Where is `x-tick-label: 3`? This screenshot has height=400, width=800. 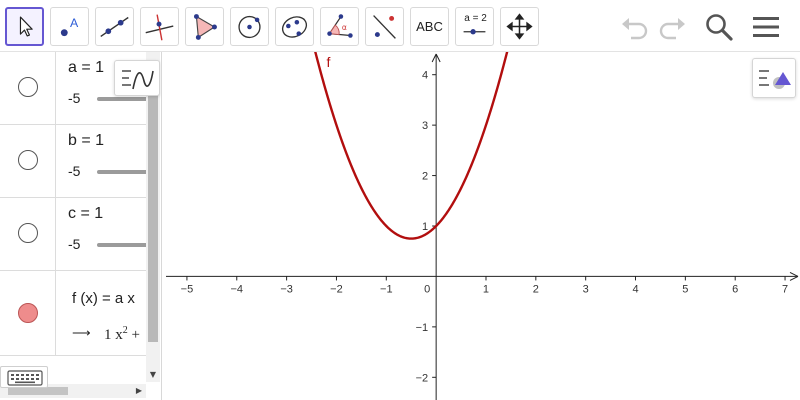
x-tick-label: 3 is located at coordinates (586, 289).